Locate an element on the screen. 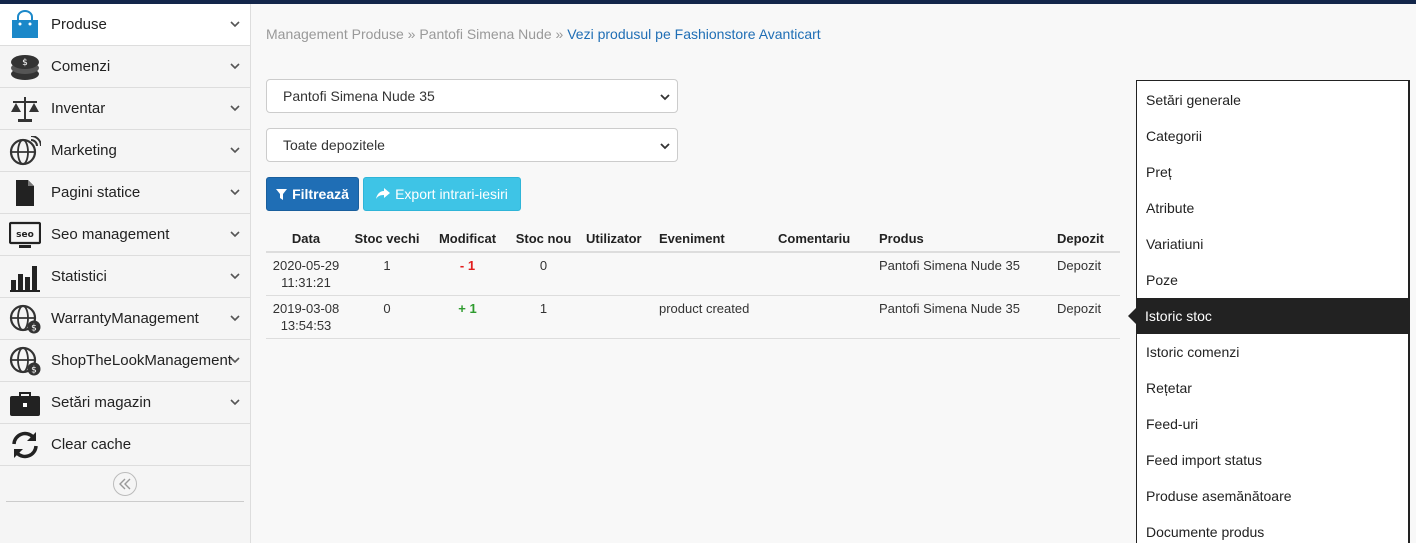 The width and height of the screenshot is (1416, 543). sidebar-item-label: Pagini statice is located at coordinates (96, 192).